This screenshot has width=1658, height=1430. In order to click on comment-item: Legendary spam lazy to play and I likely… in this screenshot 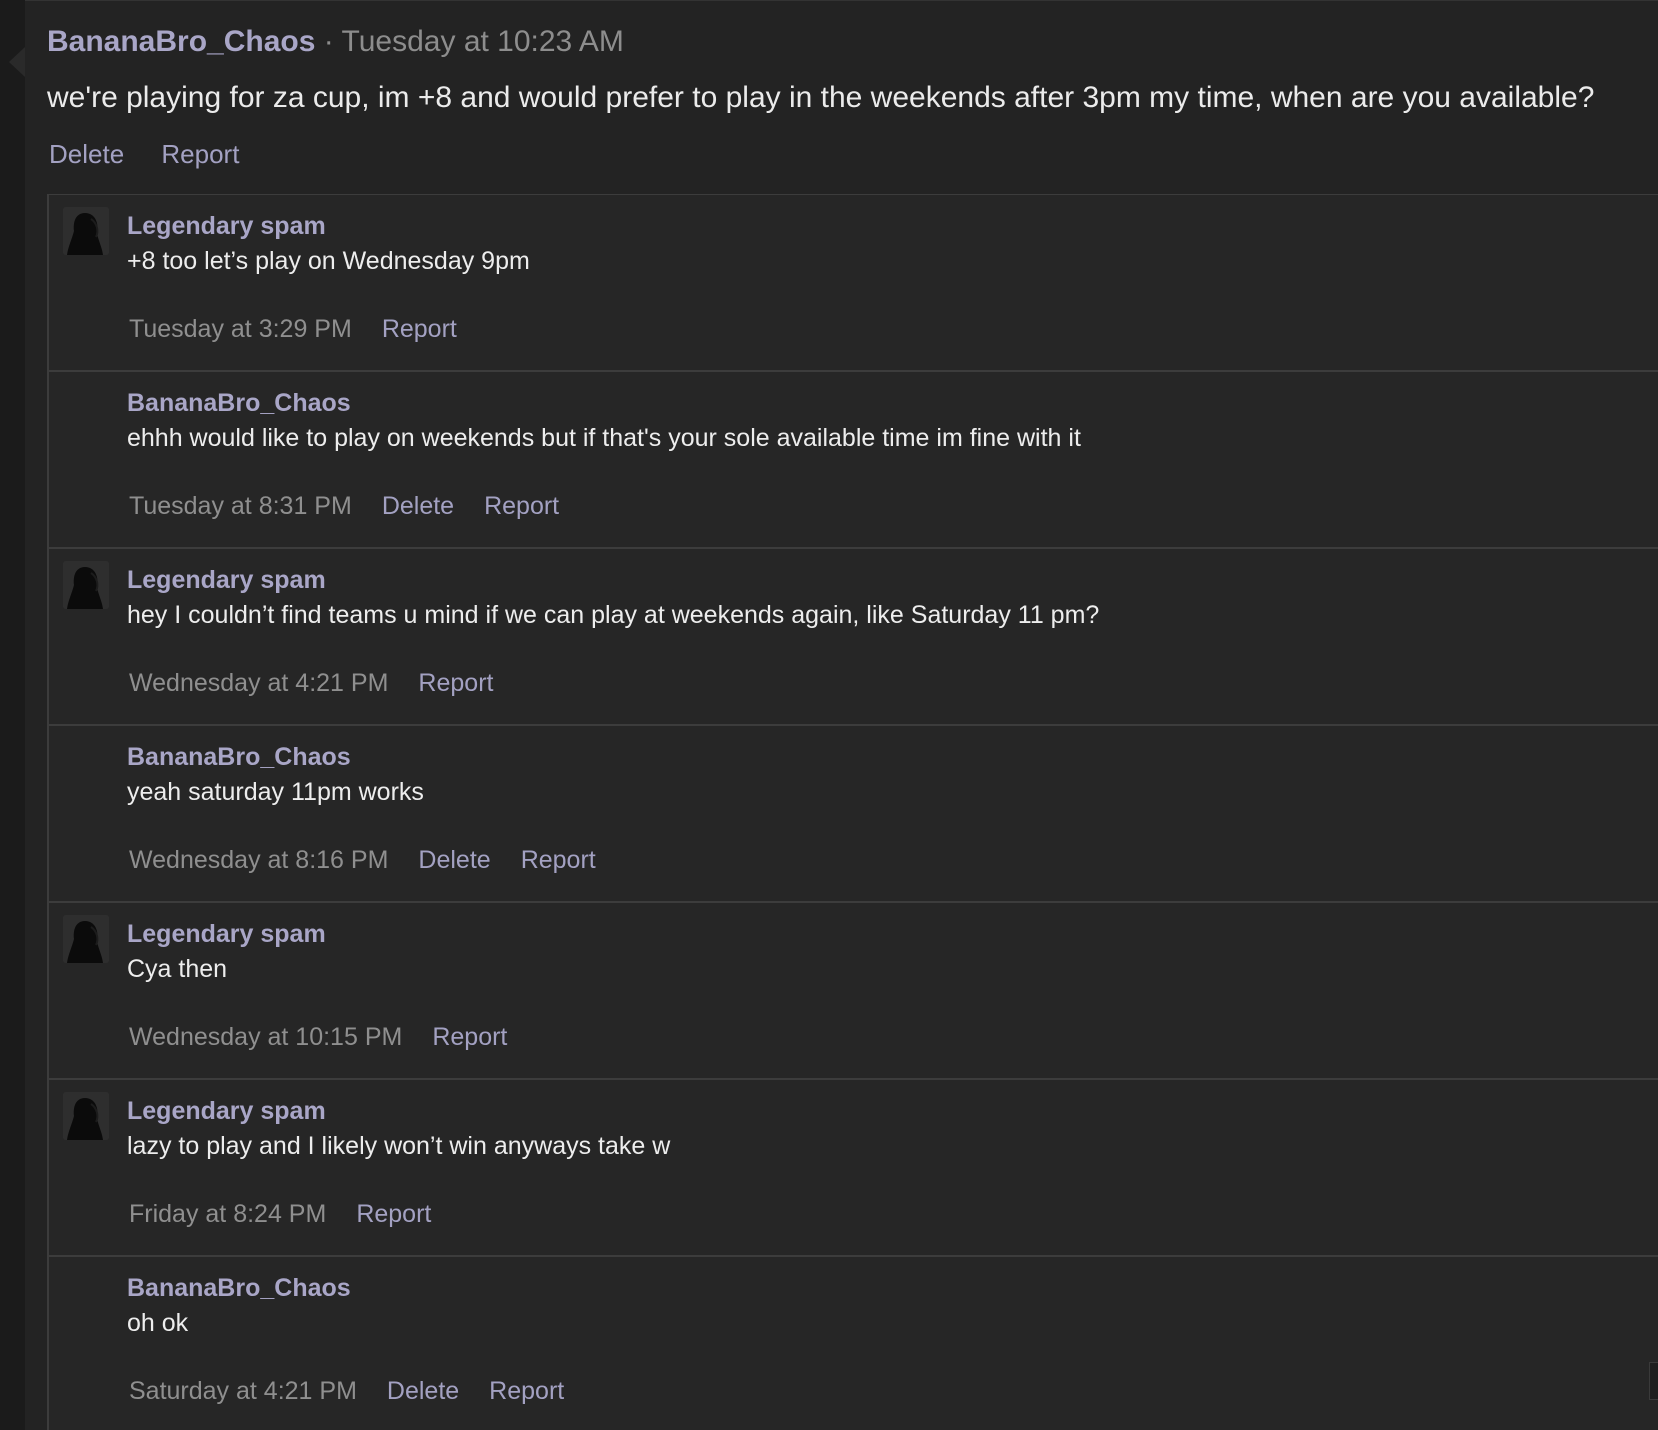, I will do `click(853, 1168)`.